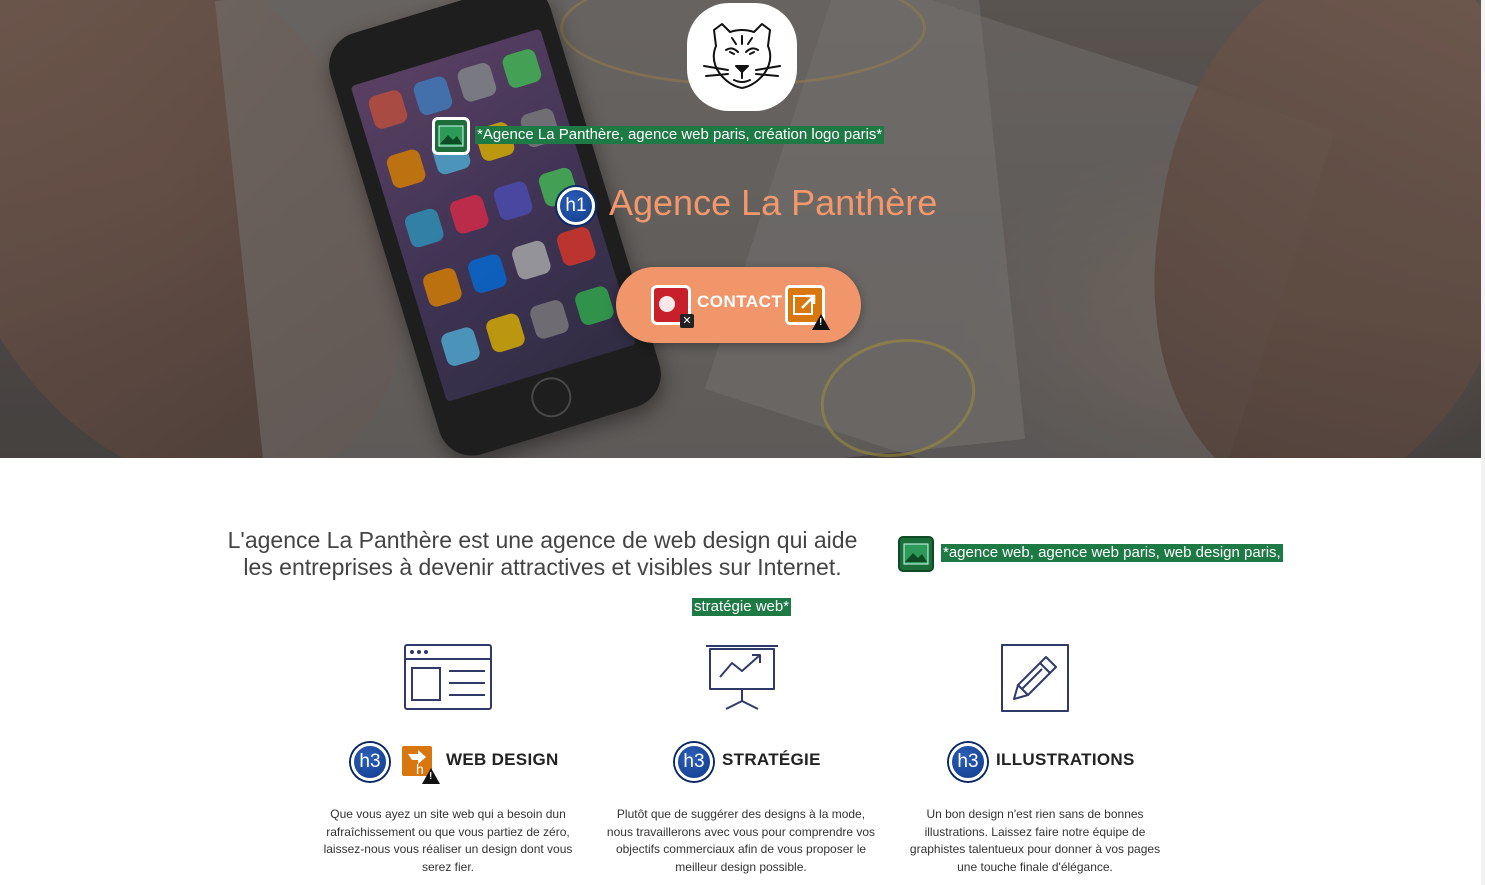 The width and height of the screenshot is (1485, 885). I want to click on panther-head-icon, so click(742, 56).